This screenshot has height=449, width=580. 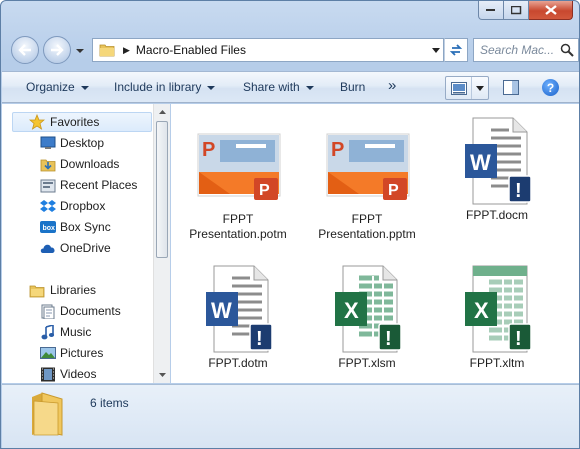 What do you see at coordinates (82, 353) in the screenshot?
I see `nav-pictures-label: Pictures` at bounding box center [82, 353].